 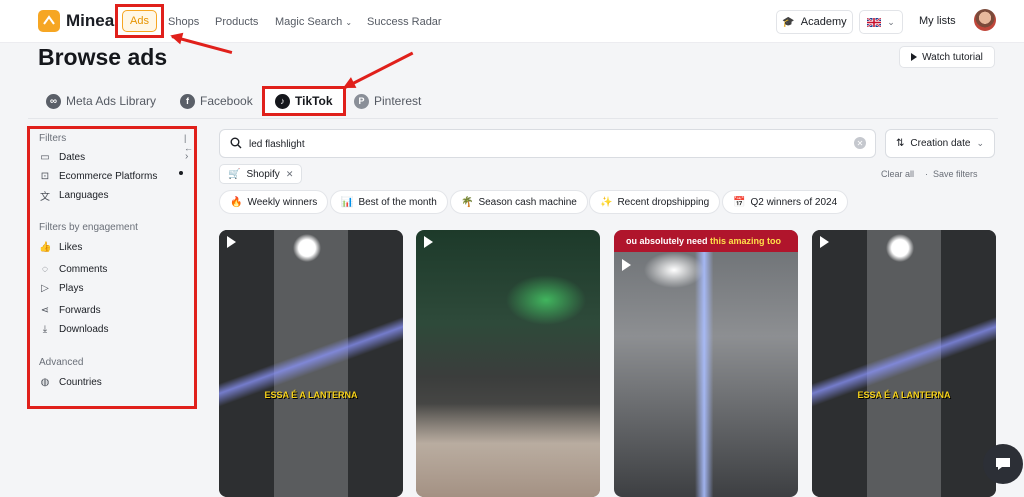 What do you see at coordinates (45, 310) in the screenshot?
I see `share-icon: ⋖` at bounding box center [45, 310].